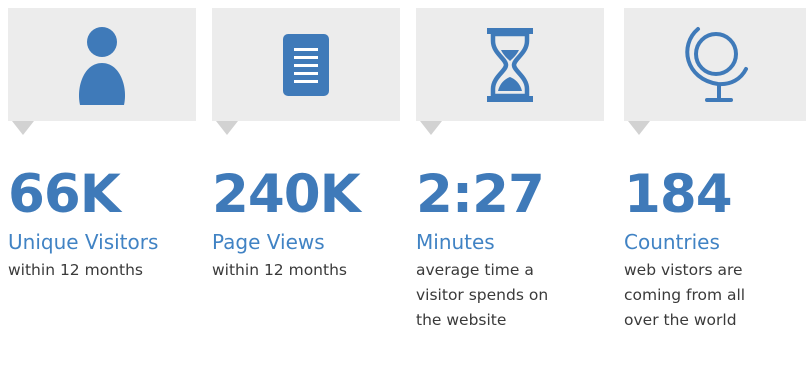  I want to click on stat-value: 240K, so click(286, 194).